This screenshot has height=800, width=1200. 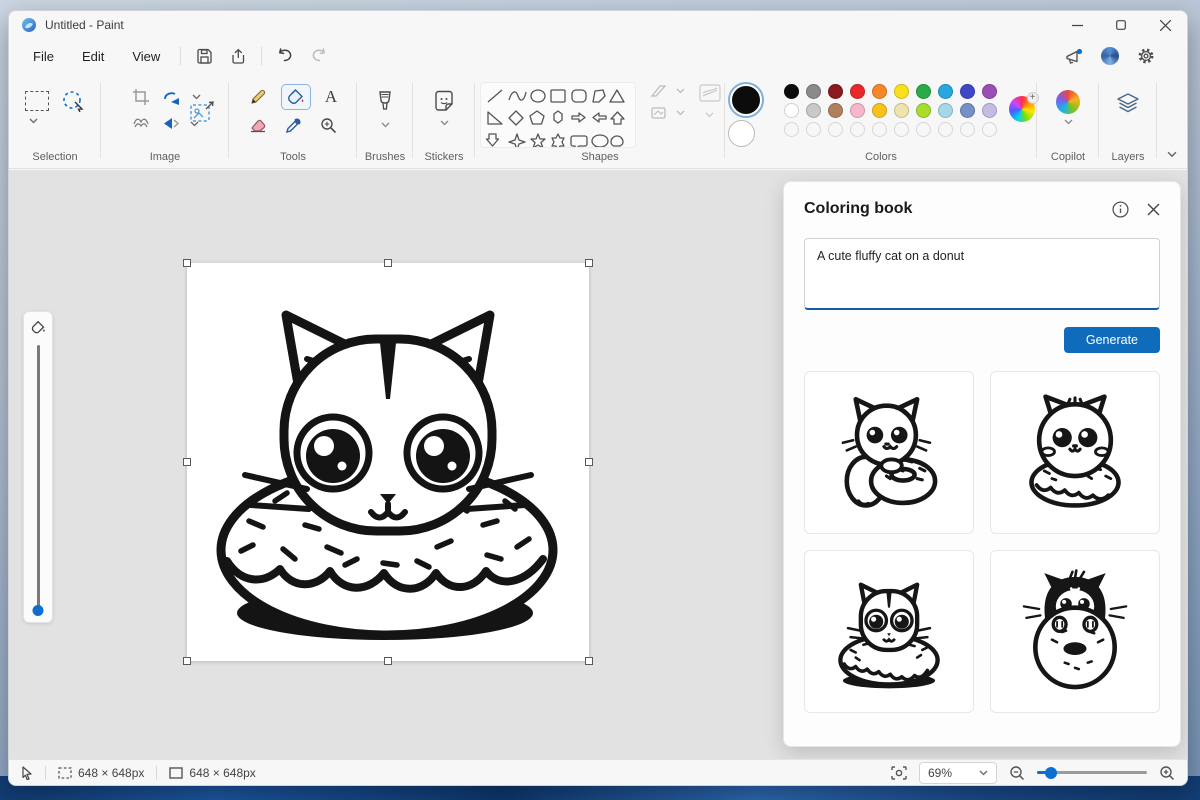 I want to click on size-chevron, so click(x=709, y=115).